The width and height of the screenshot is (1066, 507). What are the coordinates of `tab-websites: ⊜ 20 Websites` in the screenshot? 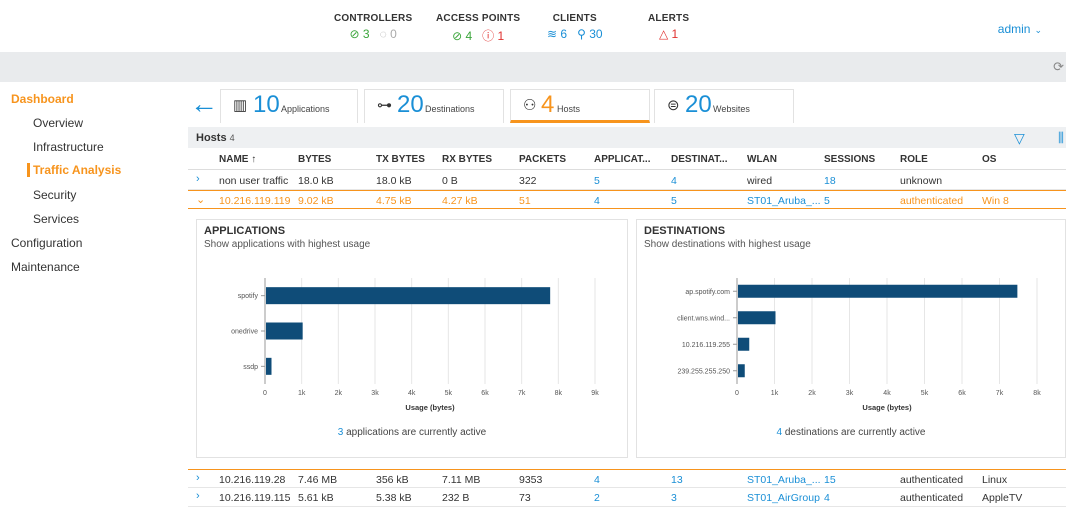 It's located at (724, 106).